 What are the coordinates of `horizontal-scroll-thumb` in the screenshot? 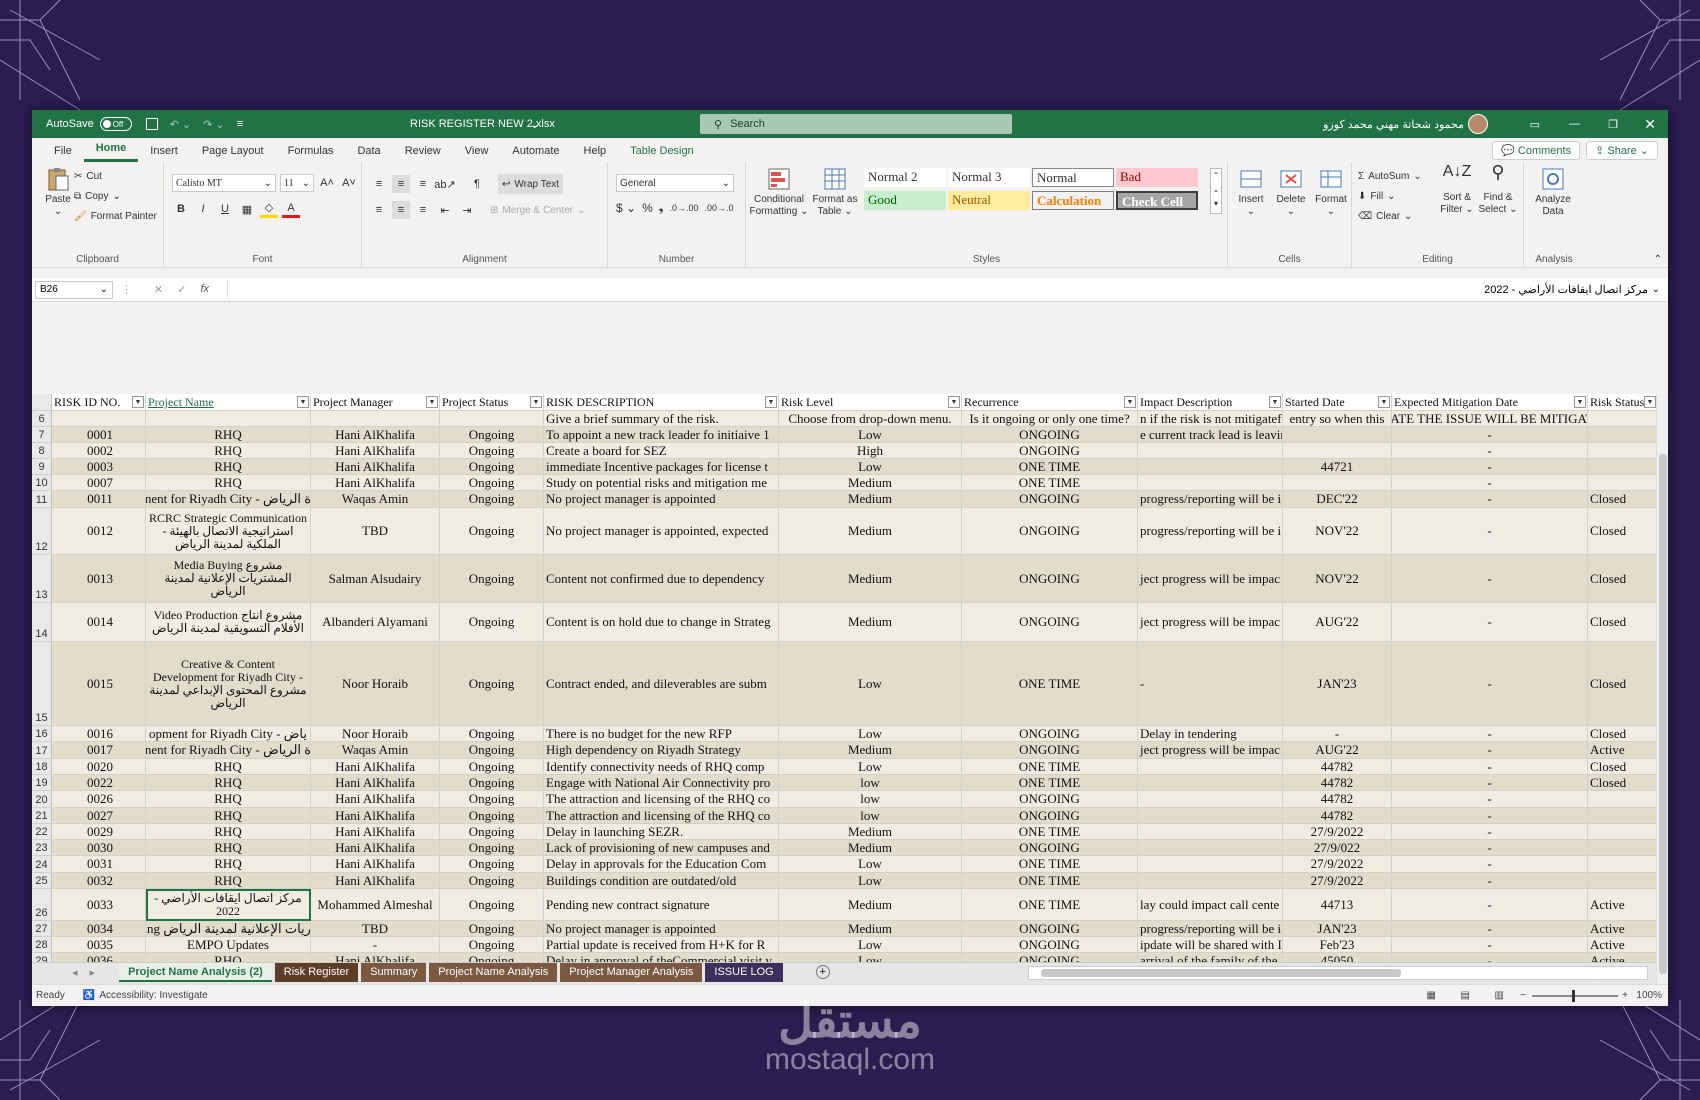 It's located at (1221, 973).